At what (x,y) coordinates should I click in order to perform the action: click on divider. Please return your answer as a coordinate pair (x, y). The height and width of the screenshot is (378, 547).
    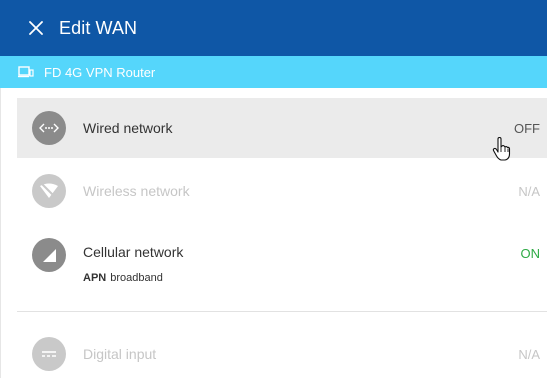
    Looking at the image, I should click on (282, 311).